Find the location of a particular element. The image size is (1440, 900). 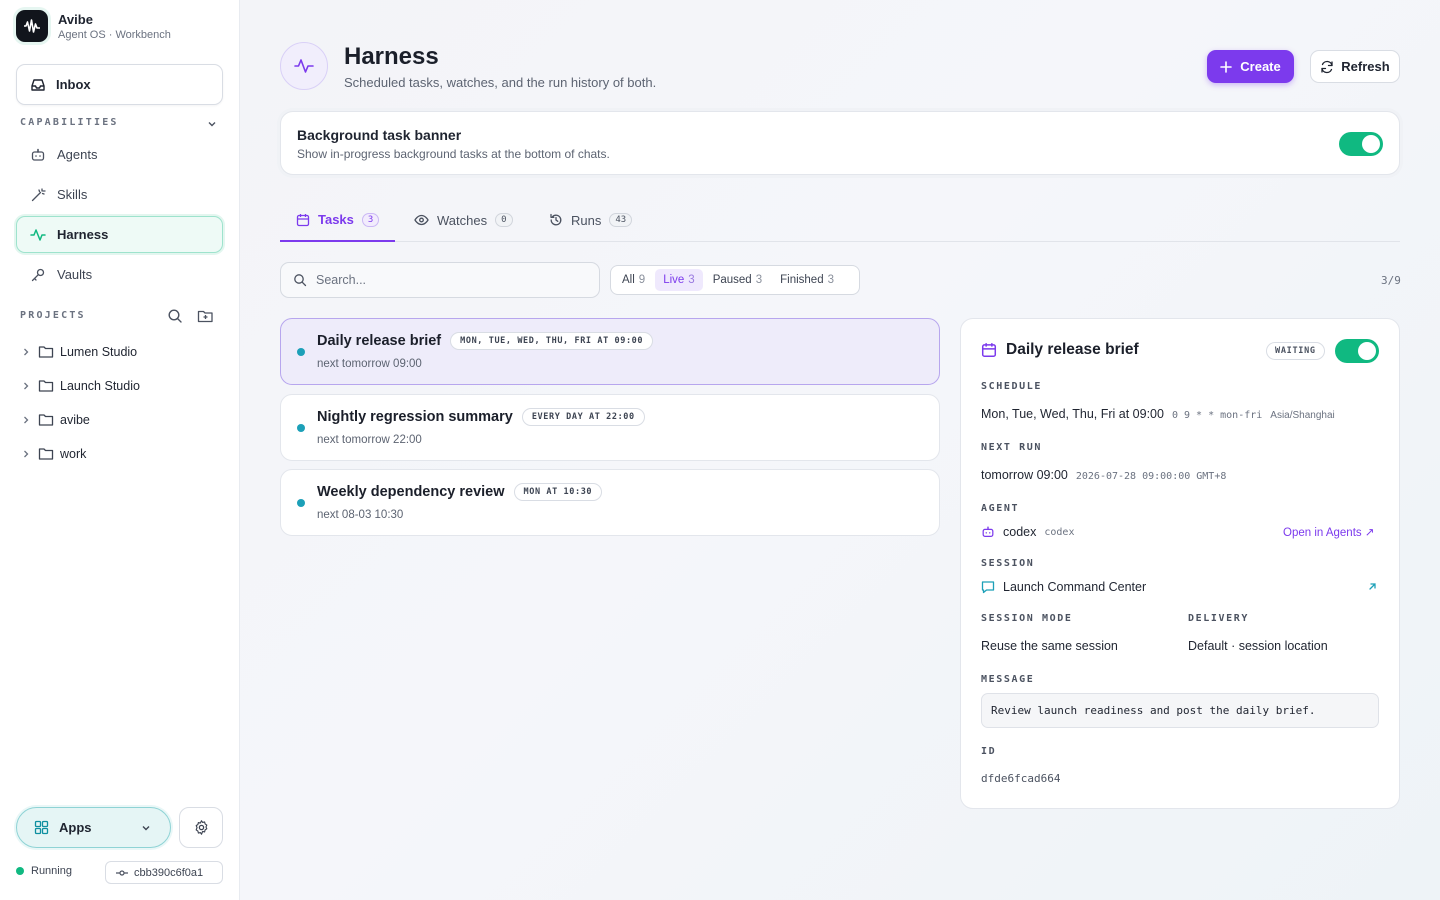

gear-icon is located at coordinates (201, 827).